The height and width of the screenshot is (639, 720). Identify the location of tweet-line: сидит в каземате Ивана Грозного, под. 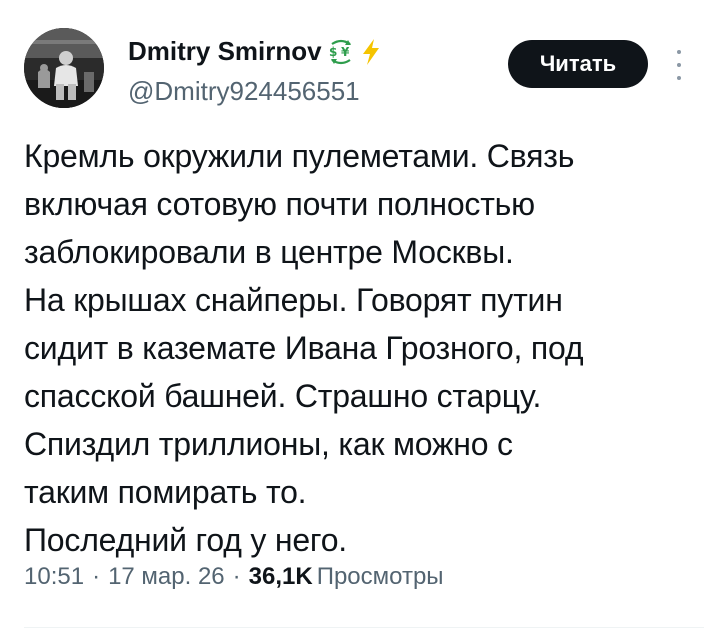
(304, 348).